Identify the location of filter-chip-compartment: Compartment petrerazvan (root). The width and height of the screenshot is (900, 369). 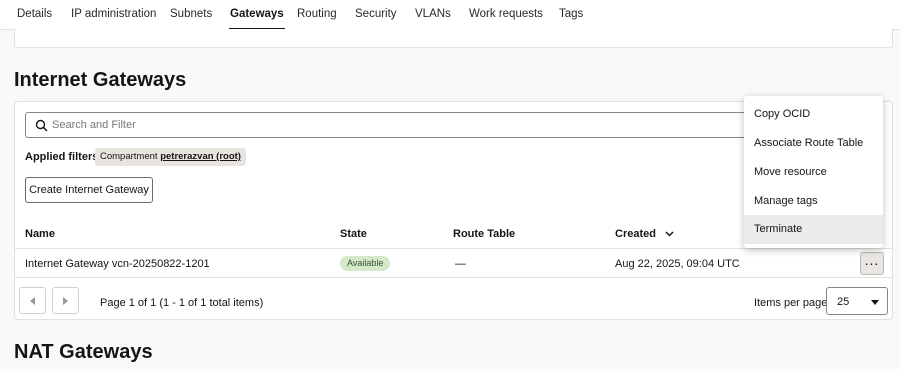
(170, 157).